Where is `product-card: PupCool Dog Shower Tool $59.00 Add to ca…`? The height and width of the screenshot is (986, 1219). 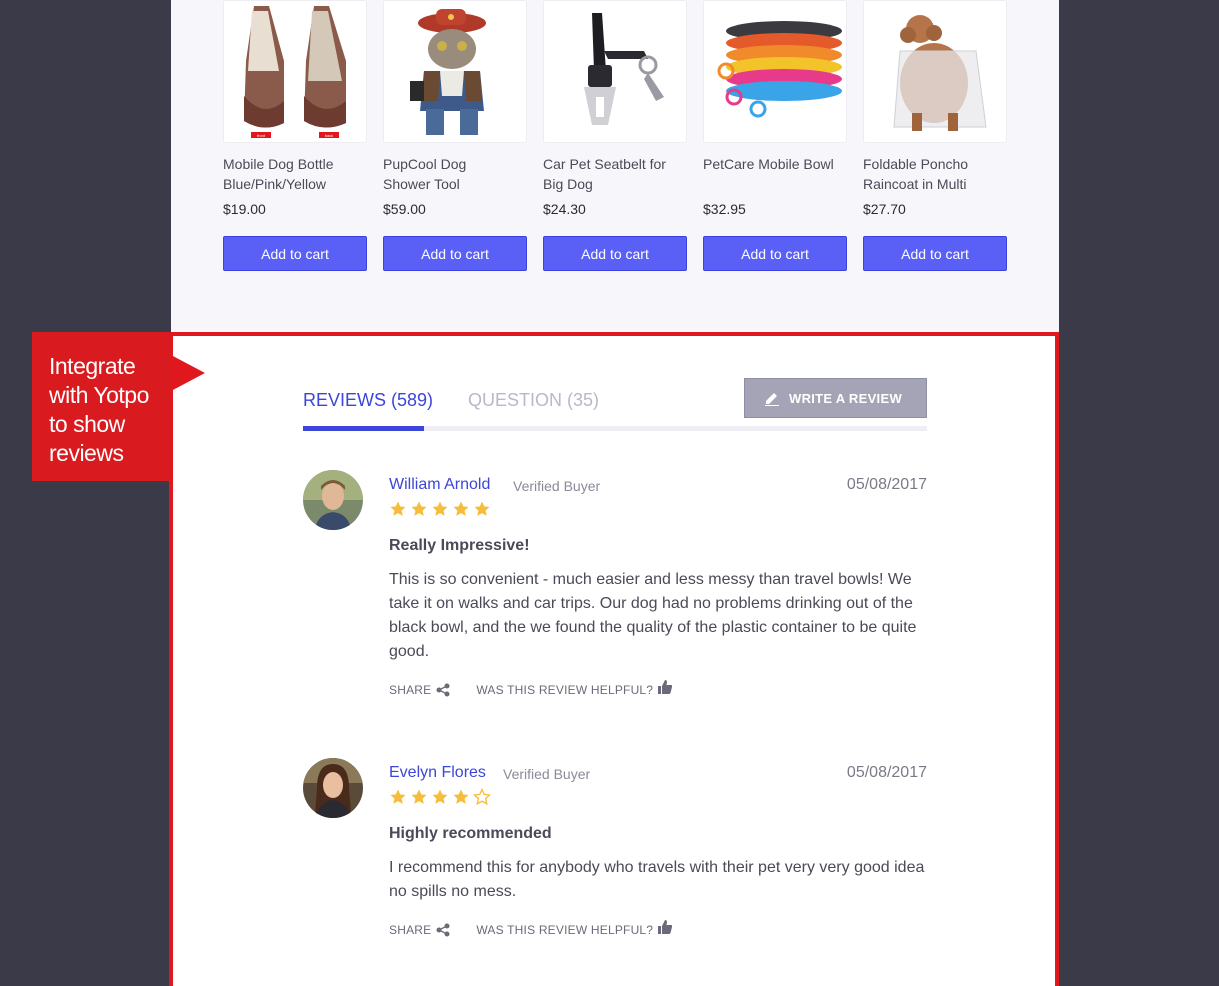
product-card: PupCool Dog Shower Tool $59.00 Add to ca… is located at coordinates (455, 135).